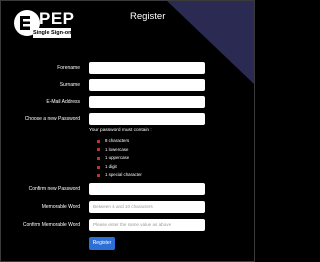 The height and width of the screenshot is (262, 320). What do you see at coordinates (68, 68) in the screenshot?
I see `forename-label: Forename` at bounding box center [68, 68].